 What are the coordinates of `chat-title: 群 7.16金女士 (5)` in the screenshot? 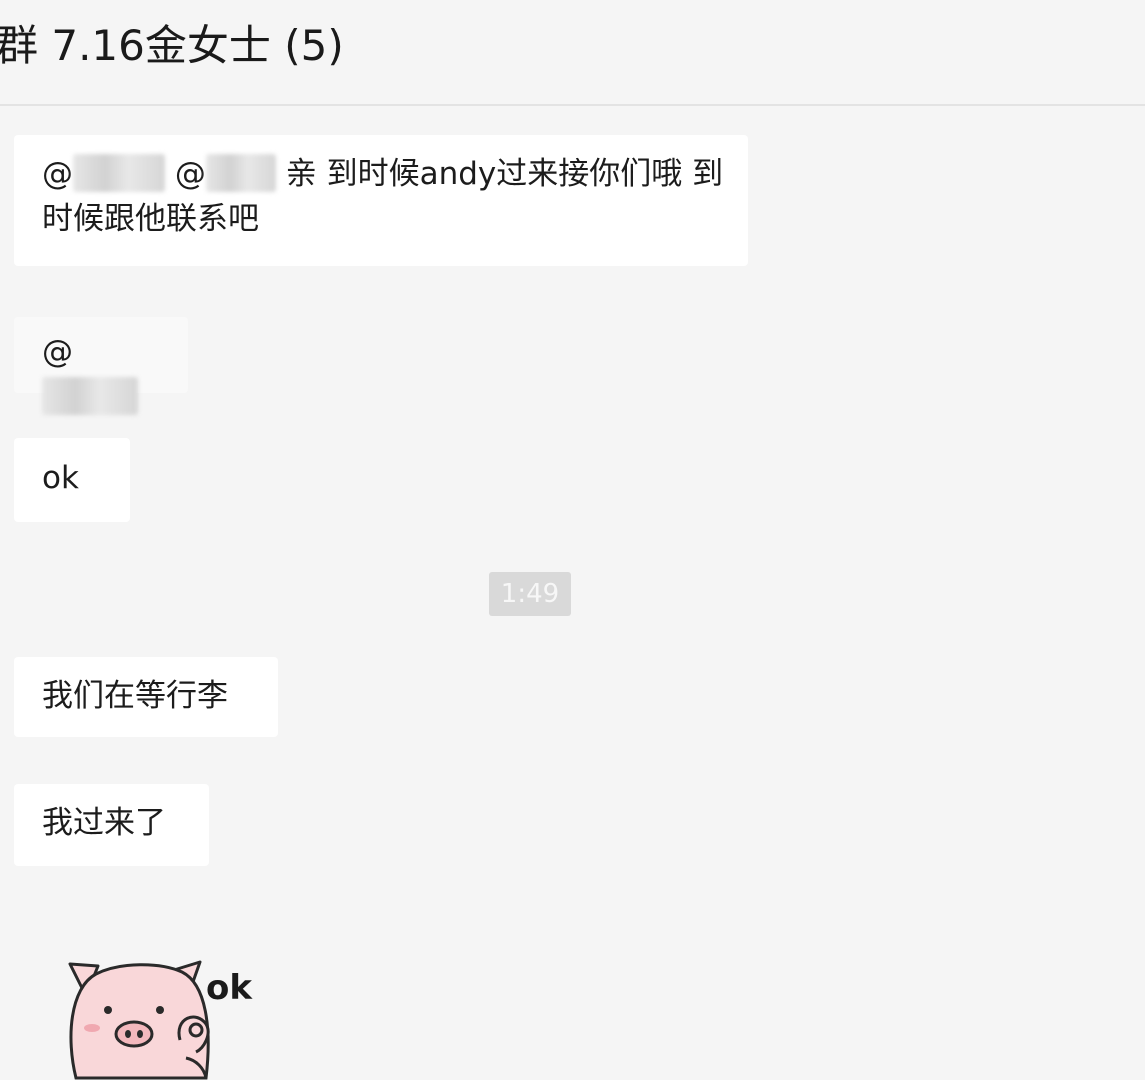 It's located at (172, 45).